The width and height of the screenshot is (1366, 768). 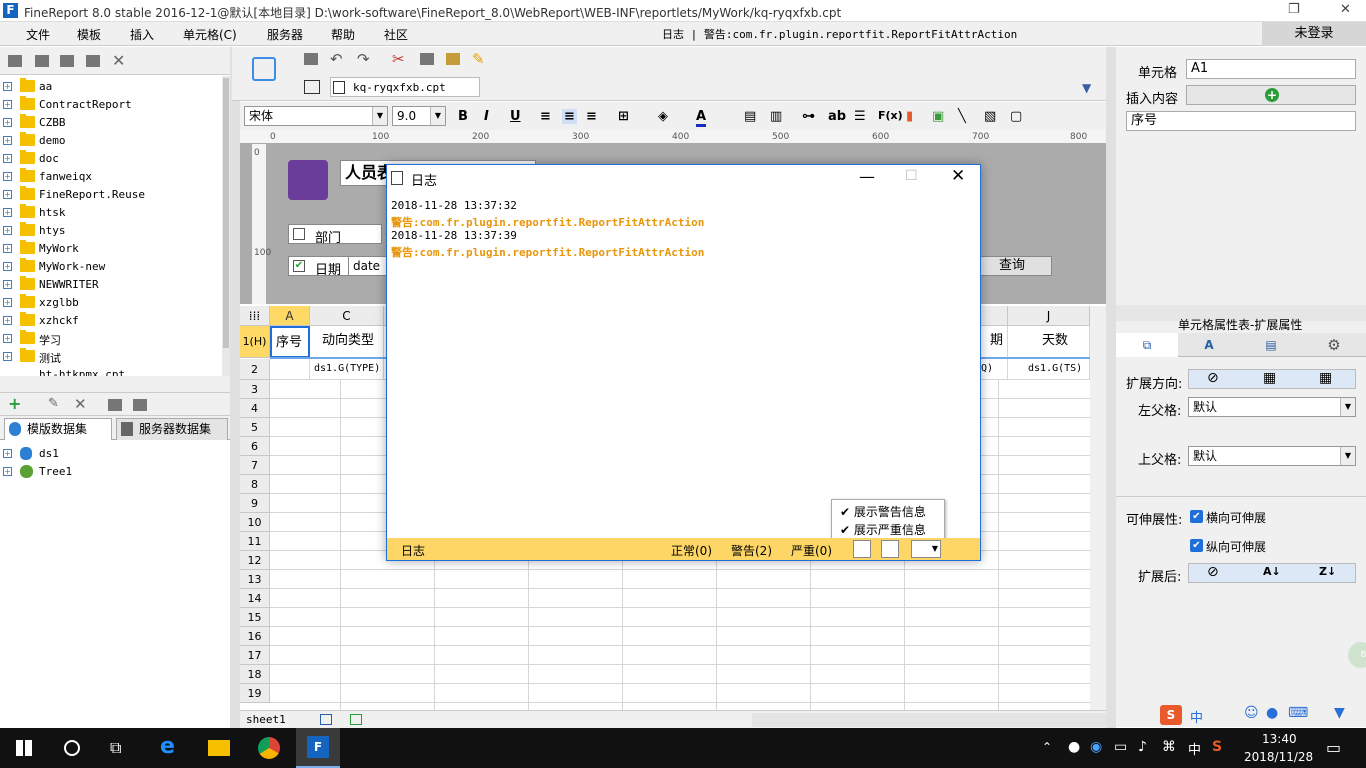 What do you see at coordinates (1049, 316) in the screenshot?
I see `column-header-j: J` at bounding box center [1049, 316].